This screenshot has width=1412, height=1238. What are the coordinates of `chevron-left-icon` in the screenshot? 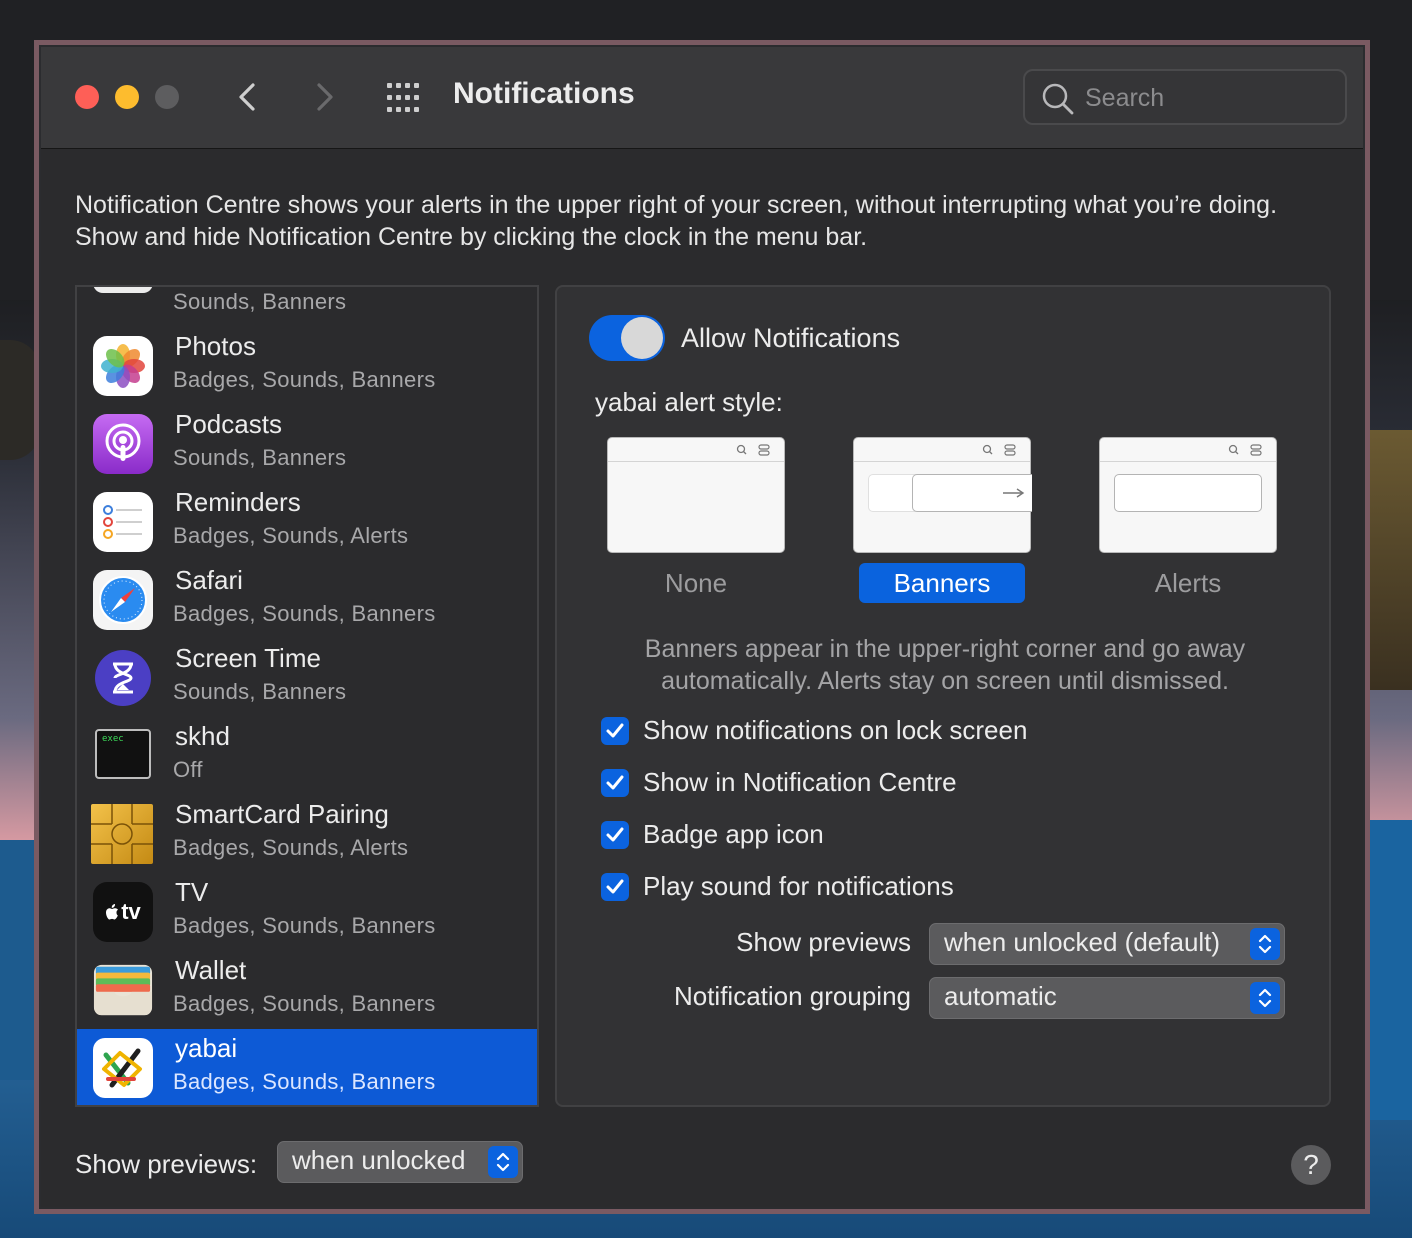 It's located at (247, 97).